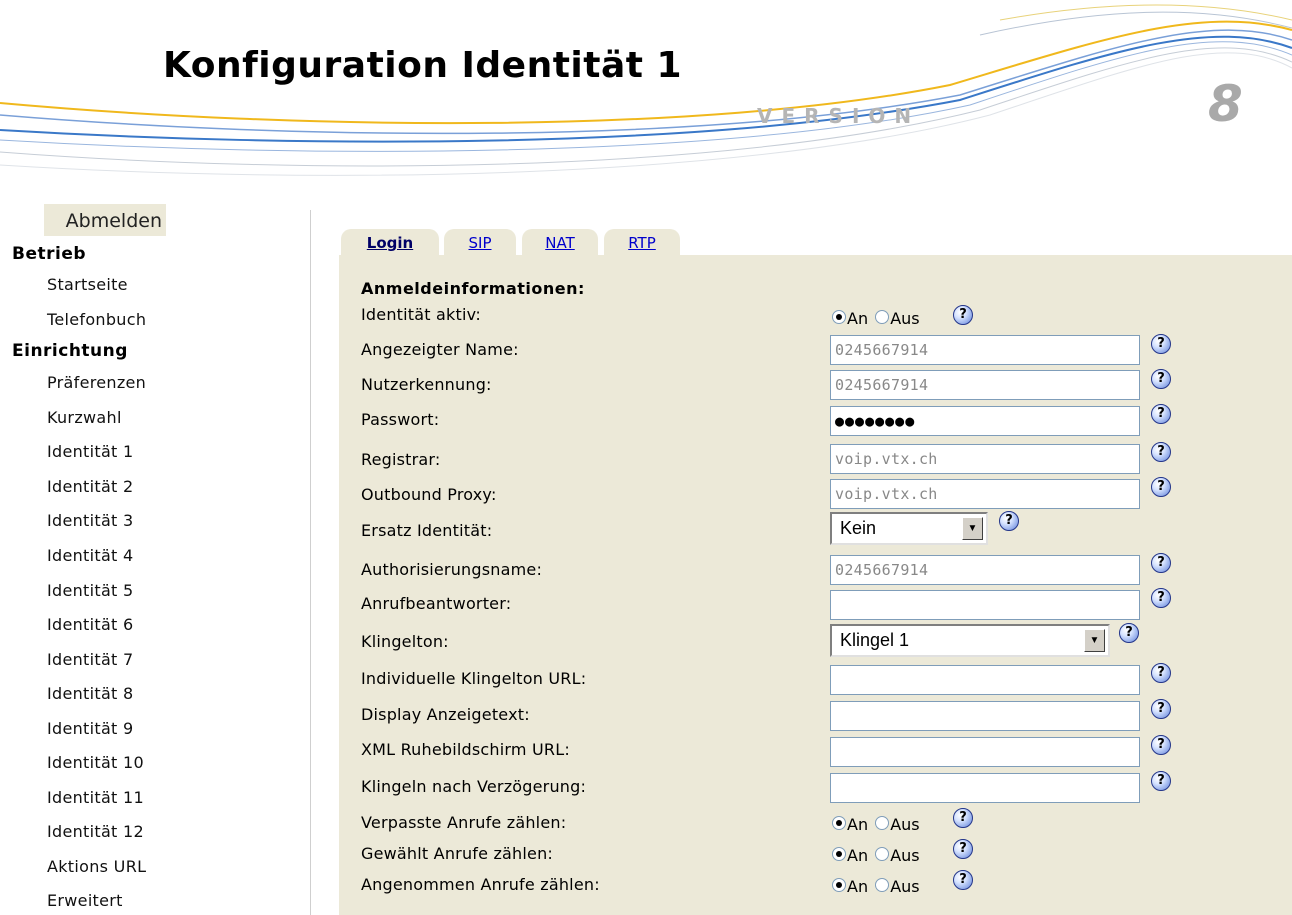 This screenshot has width=1292, height=915. Describe the element at coordinates (405, 641) in the screenshot. I see `ringtone-label: Klingelton:` at that location.